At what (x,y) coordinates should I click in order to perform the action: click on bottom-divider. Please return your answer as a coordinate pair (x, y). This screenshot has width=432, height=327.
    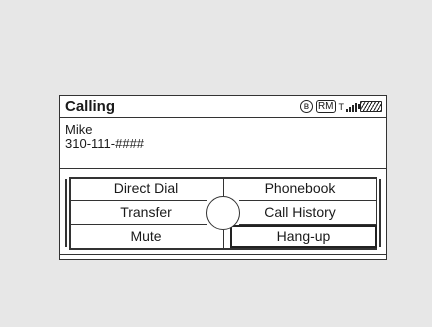
    Looking at the image, I should click on (223, 254).